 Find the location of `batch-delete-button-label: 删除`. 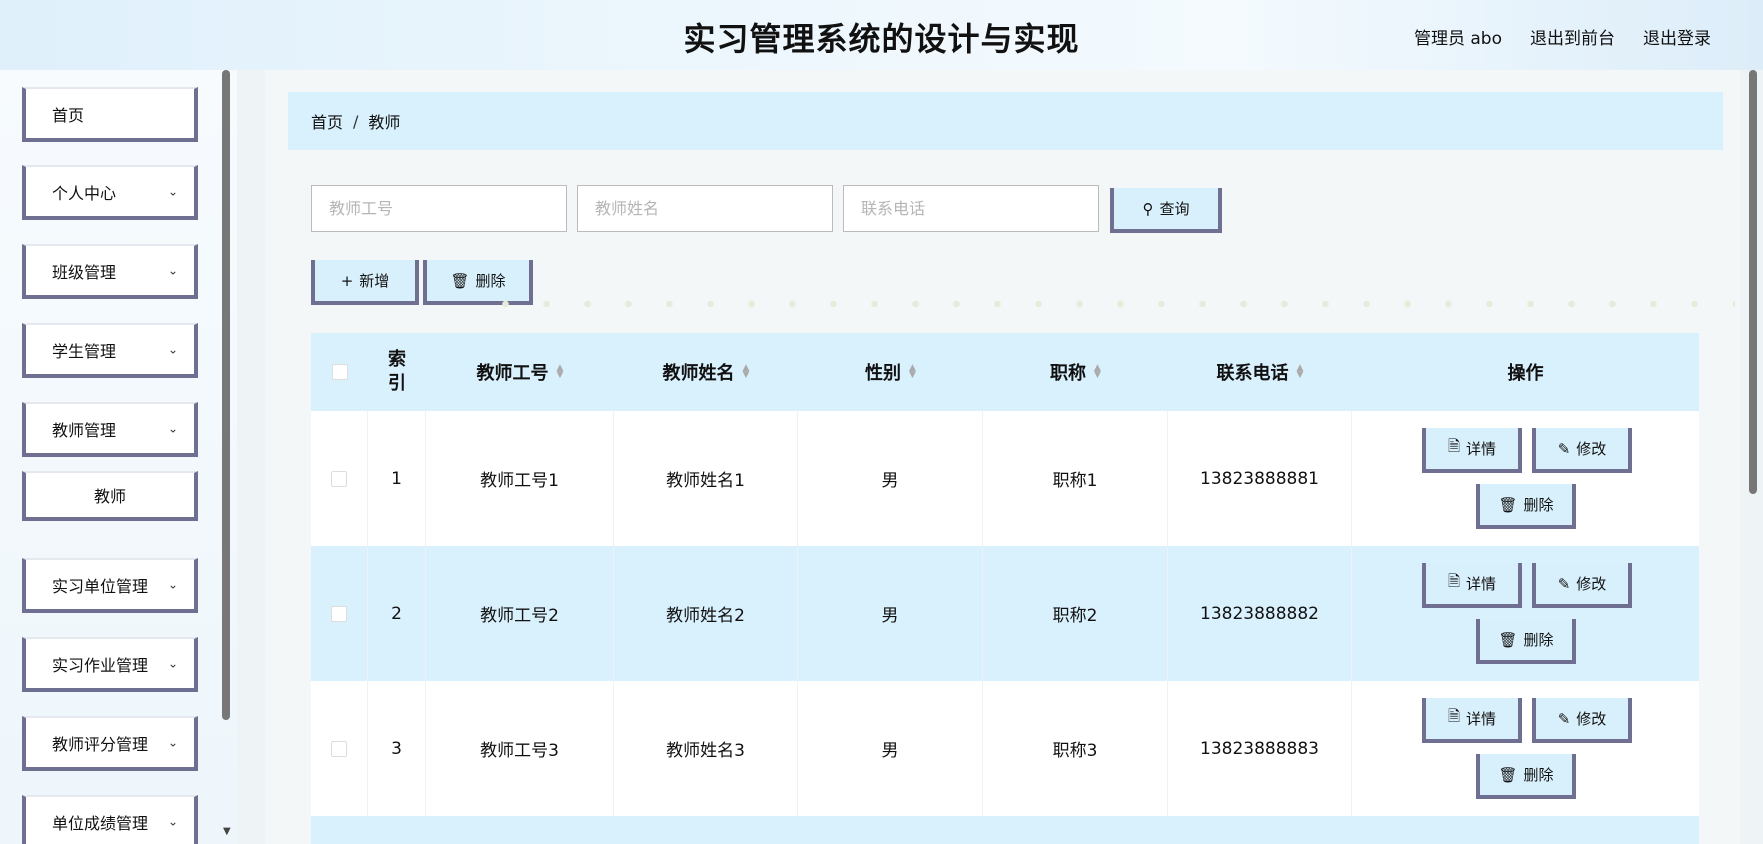

batch-delete-button-label: 删除 is located at coordinates (490, 281).